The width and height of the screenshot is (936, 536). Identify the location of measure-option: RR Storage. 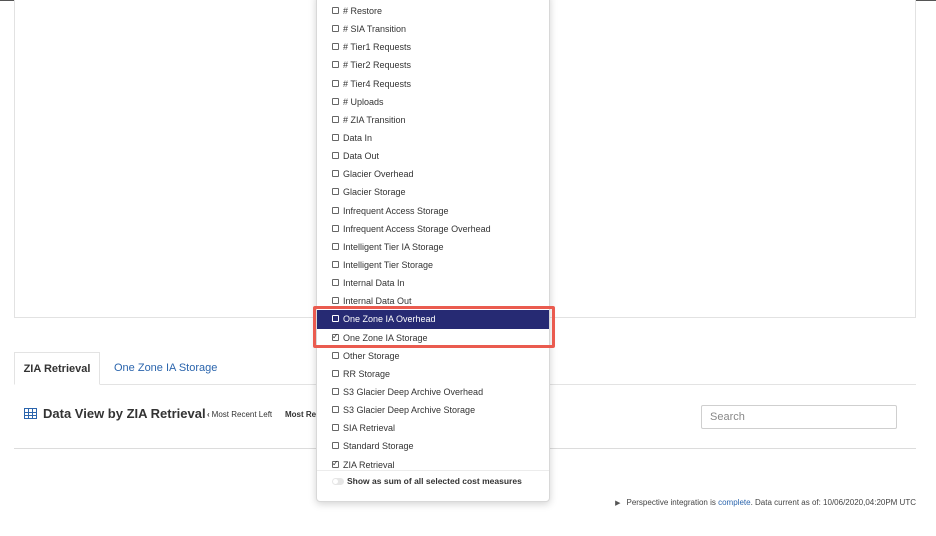
(433, 374).